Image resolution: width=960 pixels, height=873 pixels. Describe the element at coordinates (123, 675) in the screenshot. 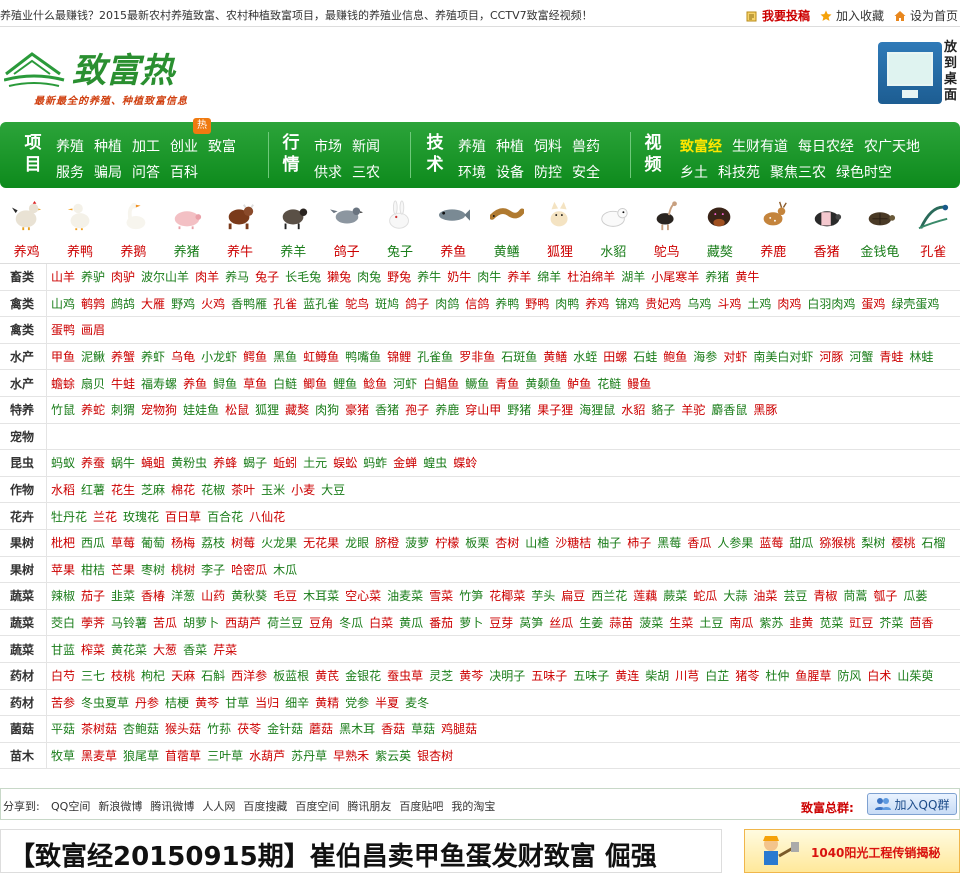

I see `category-link: 枝桃` at that location.